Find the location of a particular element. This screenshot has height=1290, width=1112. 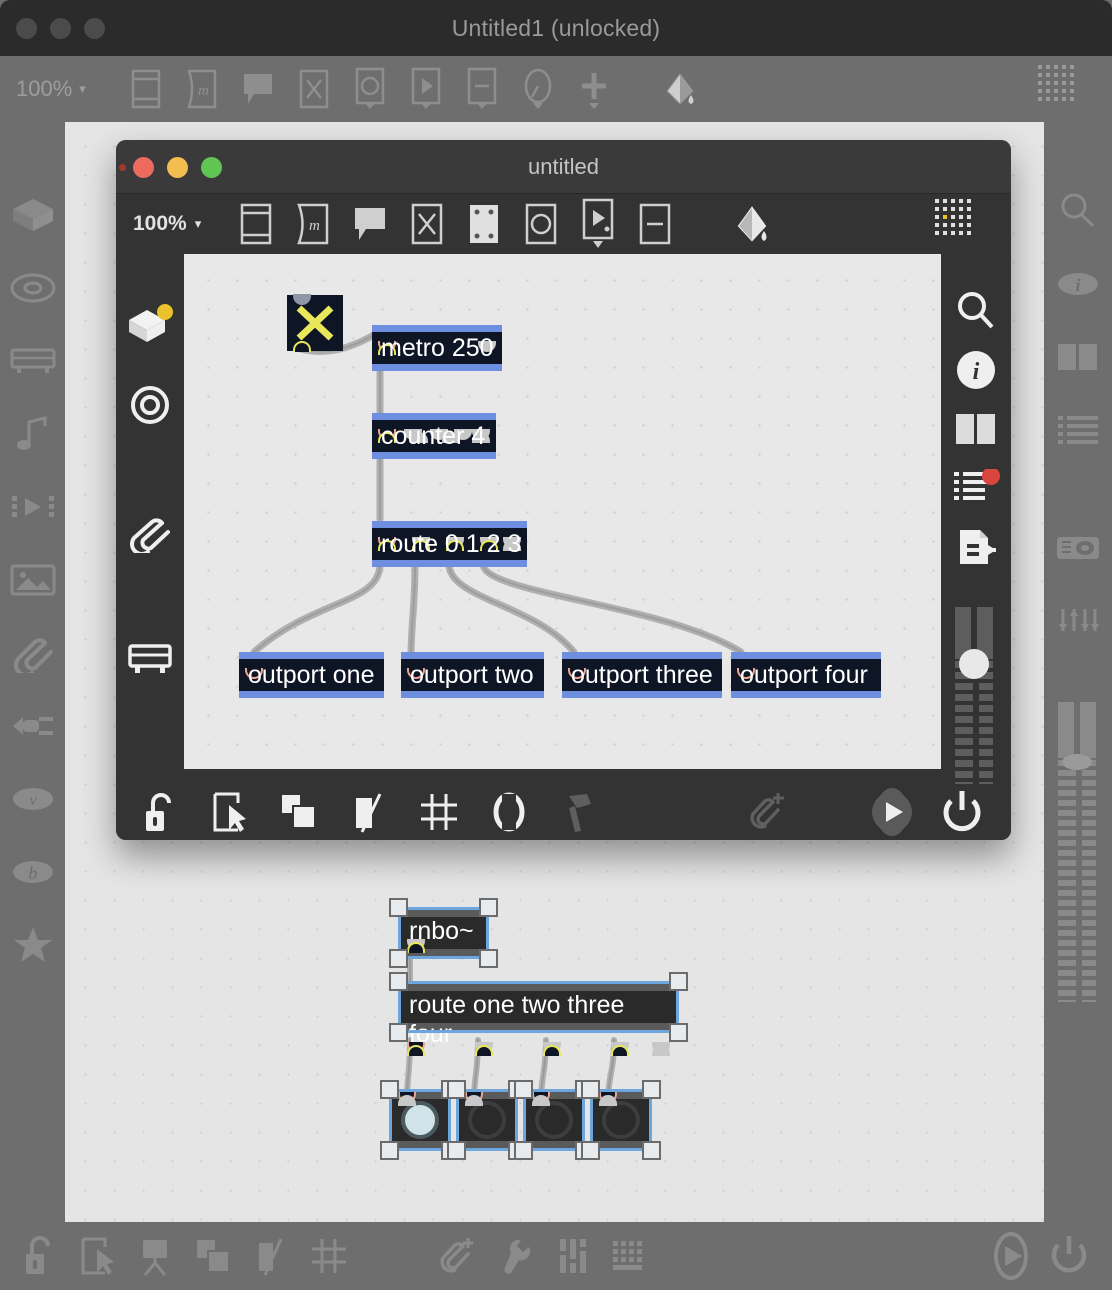

power-icon is located at coordinates (1069, 1256).